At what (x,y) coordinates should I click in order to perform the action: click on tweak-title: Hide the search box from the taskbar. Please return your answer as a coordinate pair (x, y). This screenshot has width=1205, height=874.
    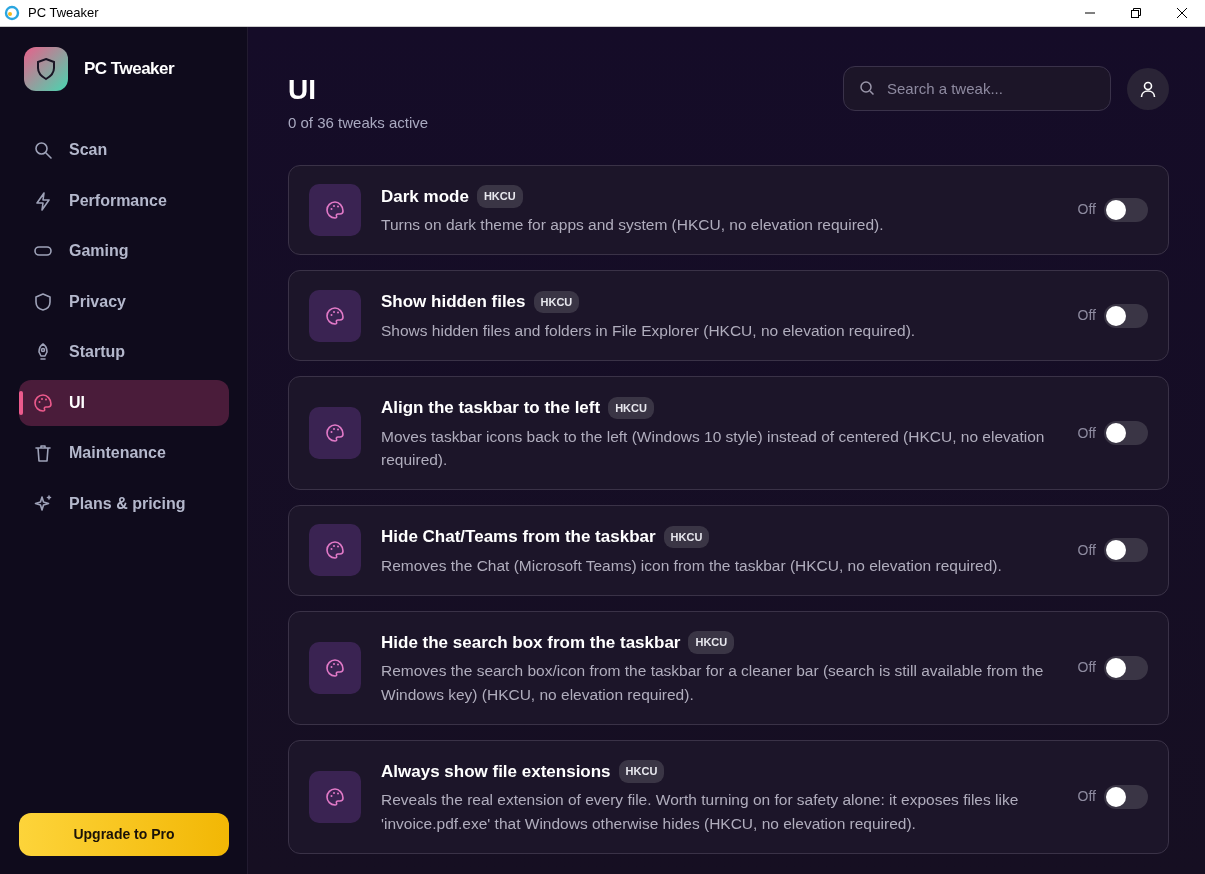
    Looking at the image, I should click on (531, 642).